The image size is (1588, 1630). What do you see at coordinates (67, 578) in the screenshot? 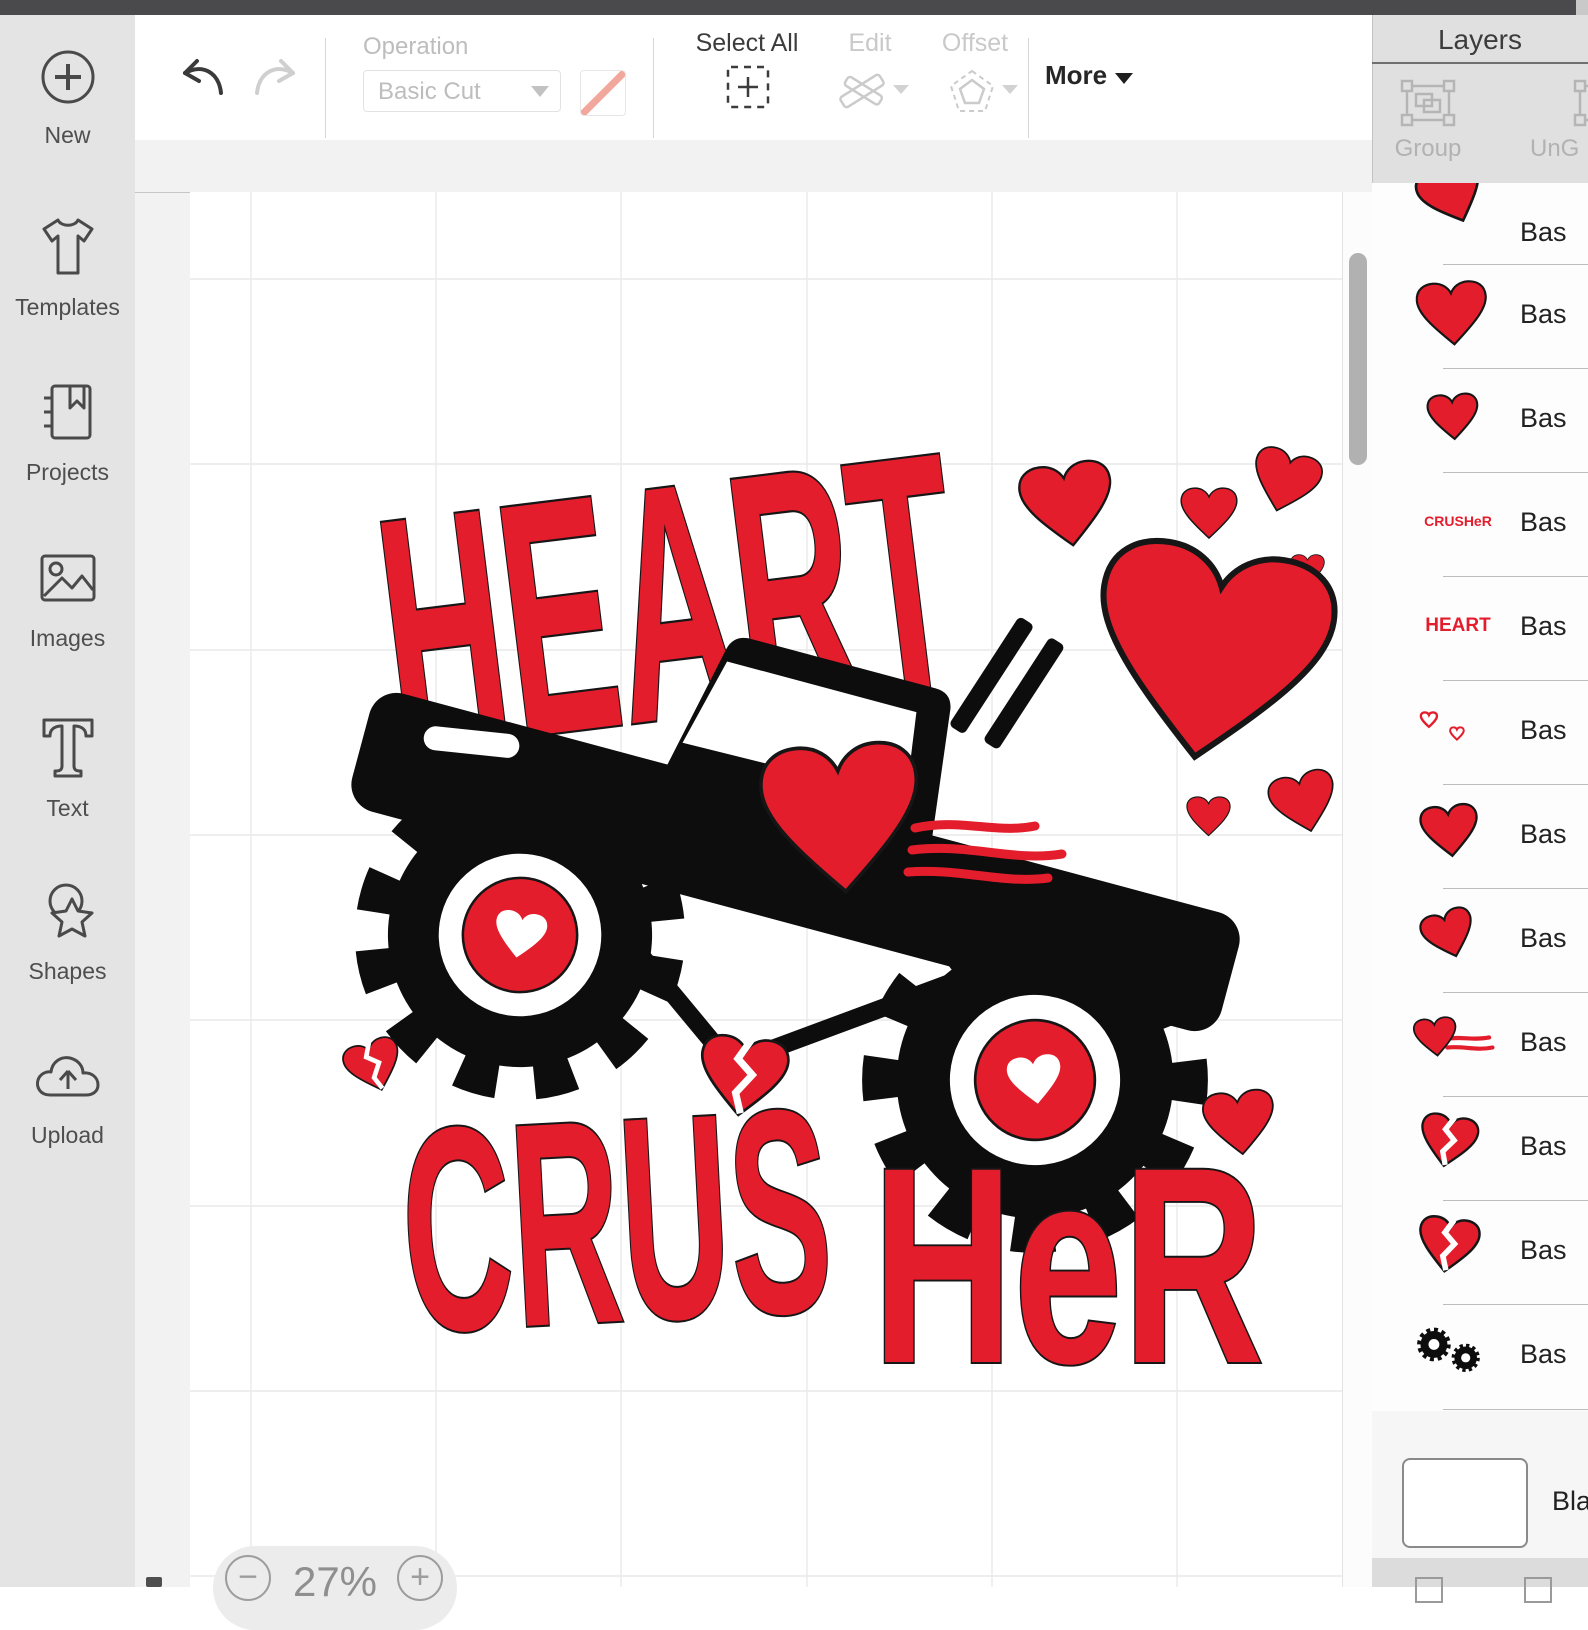
I see `image-icon` at bounding box center [67, 578].